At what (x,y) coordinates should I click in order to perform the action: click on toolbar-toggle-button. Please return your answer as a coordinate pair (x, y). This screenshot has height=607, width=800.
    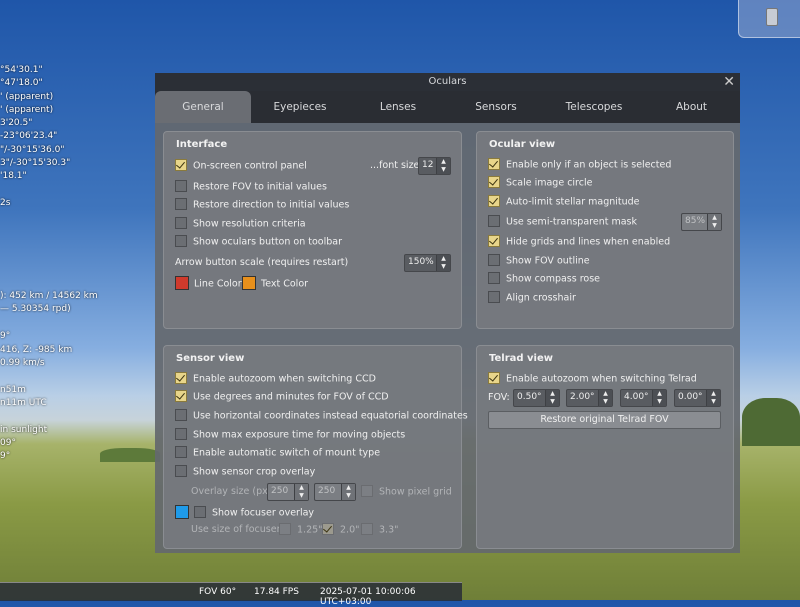
    Looking at the image, I should click on (769, 19).